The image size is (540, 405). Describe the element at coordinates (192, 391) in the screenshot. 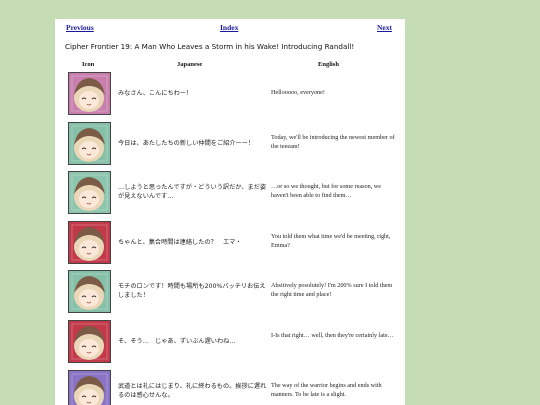

I see `japanese-line: 武道とは礼にはじまり、礼に終わるもの。挨拶に遅れるのは感心せんな。` at that location.